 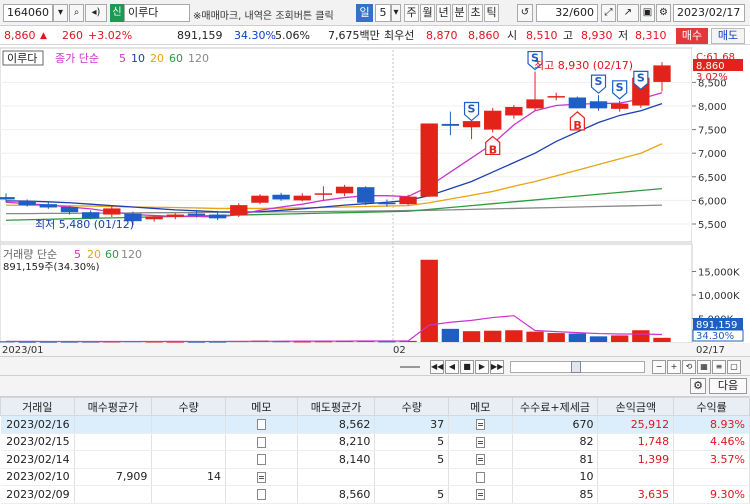 I want to click on cell-return: 8.93%, so click(x=711, y=424).